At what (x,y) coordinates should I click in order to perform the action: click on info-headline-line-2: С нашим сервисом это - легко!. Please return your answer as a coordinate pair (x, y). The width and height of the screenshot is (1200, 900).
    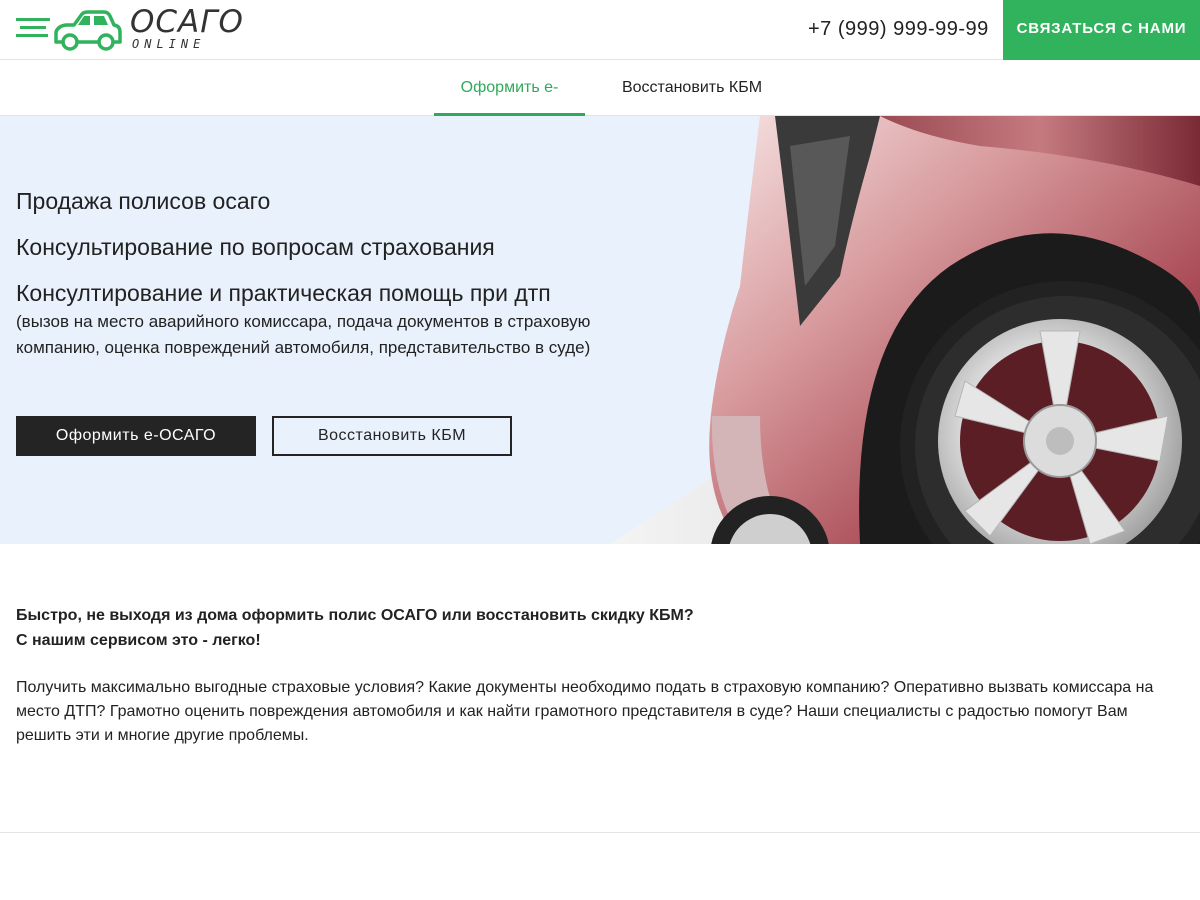
    Looking at the image, I should click on (138, 640).